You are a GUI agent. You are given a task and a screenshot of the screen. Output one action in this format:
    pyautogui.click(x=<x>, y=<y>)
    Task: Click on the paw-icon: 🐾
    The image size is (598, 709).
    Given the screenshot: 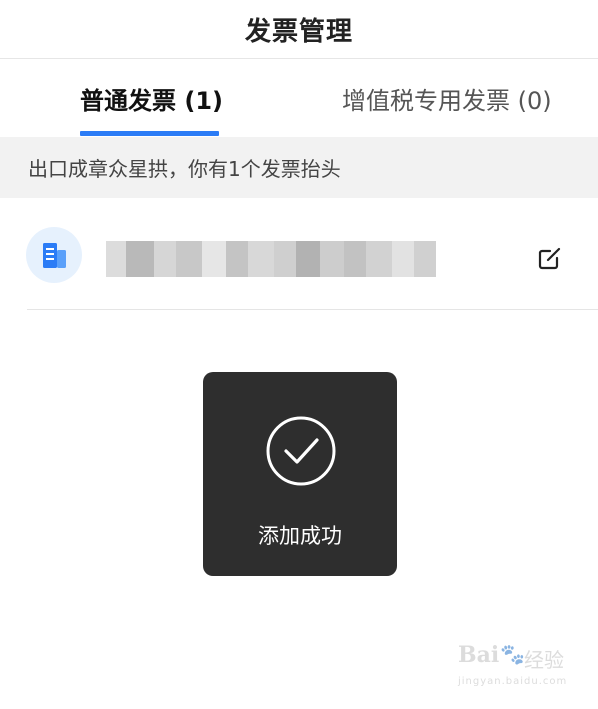 What is the action you would take?
    pyautogui.click(x=512, y=654)
    